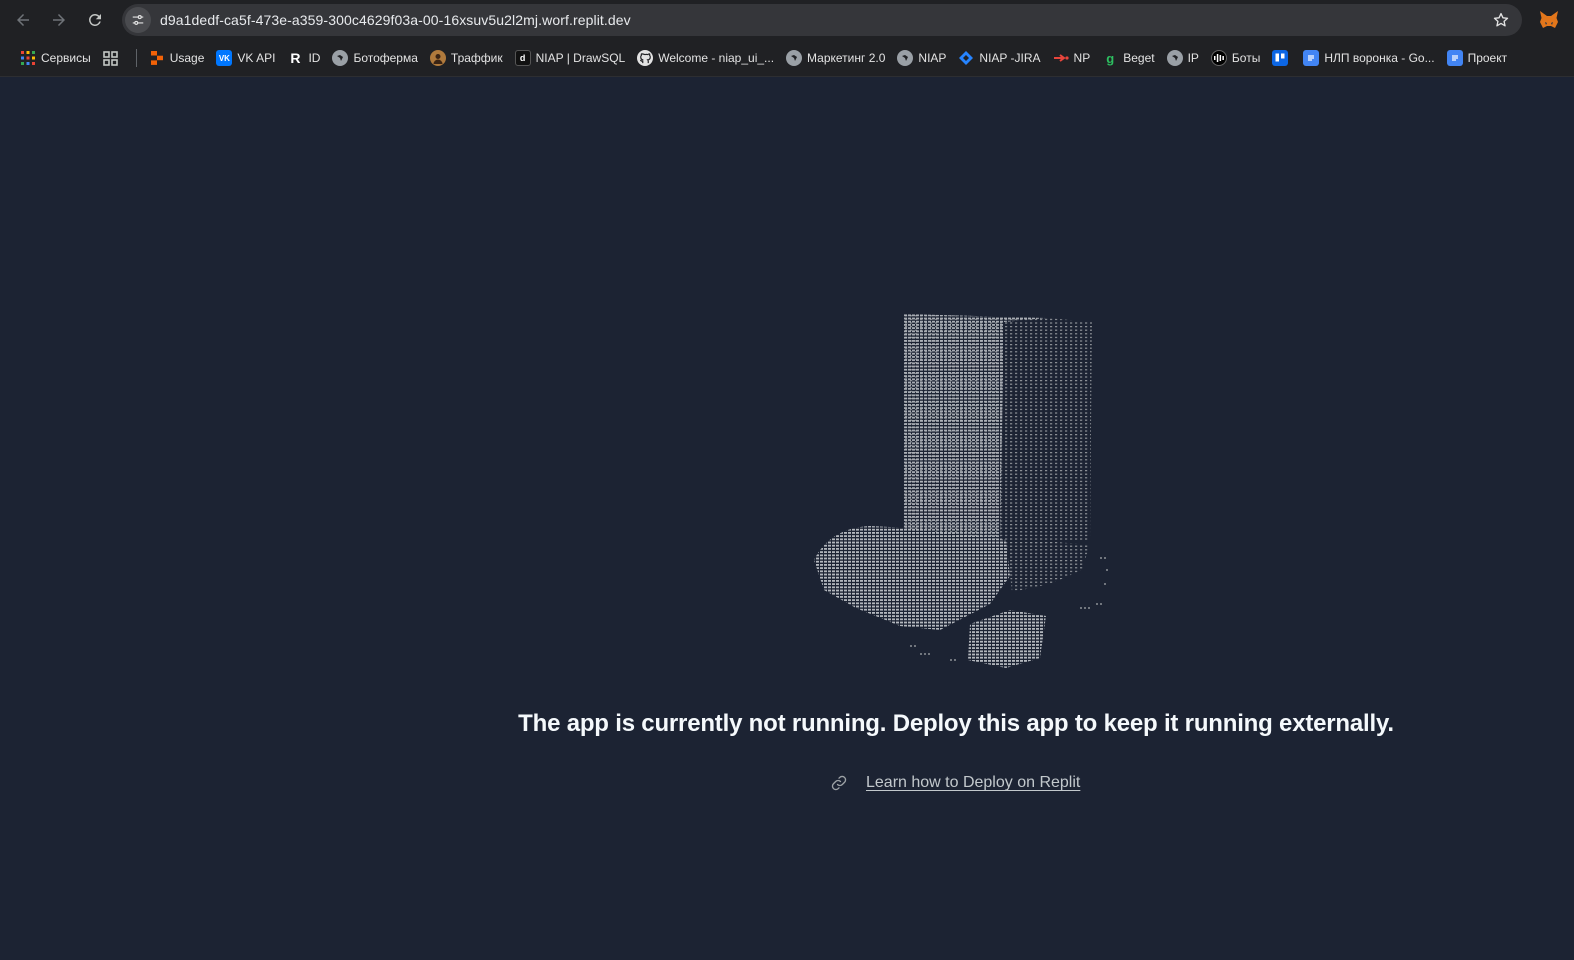  Describe the element at coordinates (314, 58) in the screenshot. I see `bookmark-label: ID` at that location.